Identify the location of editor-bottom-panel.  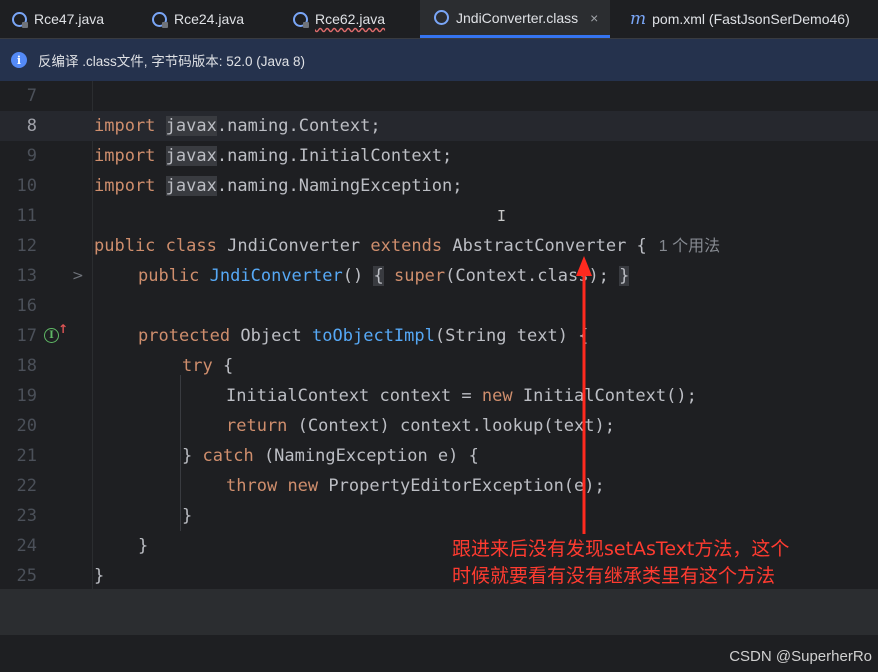
(439, 612).